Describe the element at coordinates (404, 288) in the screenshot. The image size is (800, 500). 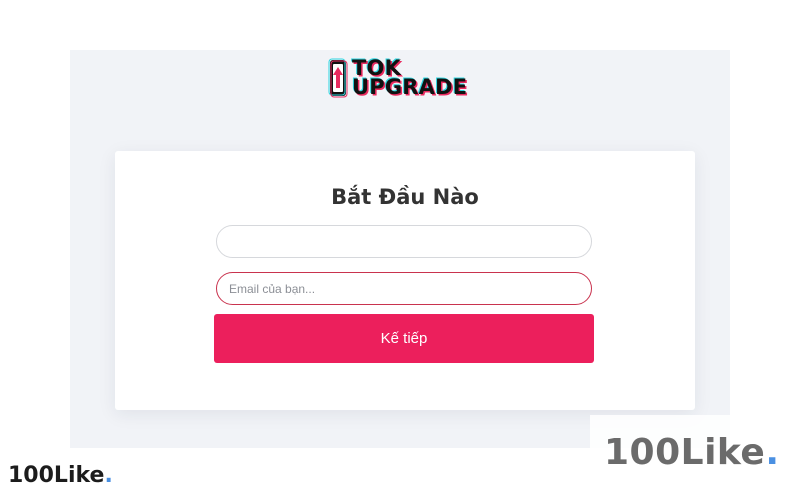
I see `email-input` at that location.